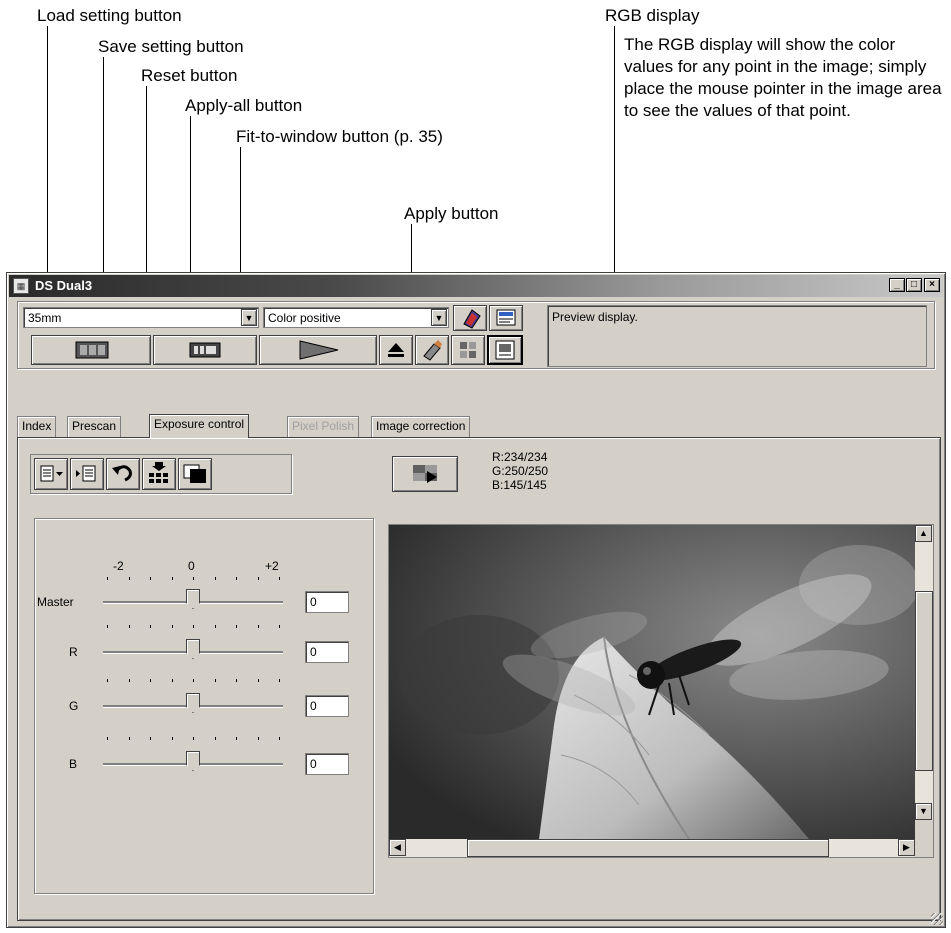 The height and width of the screenshot is (933, 951). Describe the element at coordinates (205, 350) in the screenshot. I see `prescan-button` at that location.